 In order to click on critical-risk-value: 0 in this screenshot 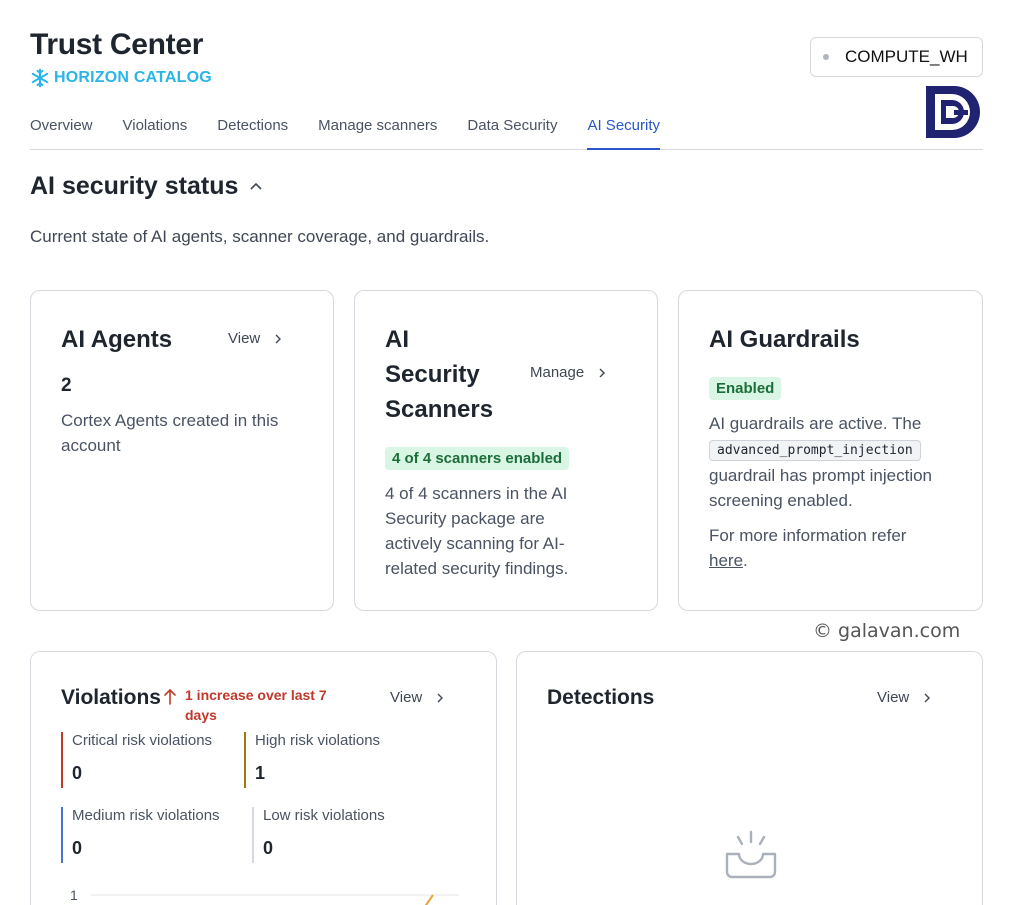, I will do `click(77, 773)`.